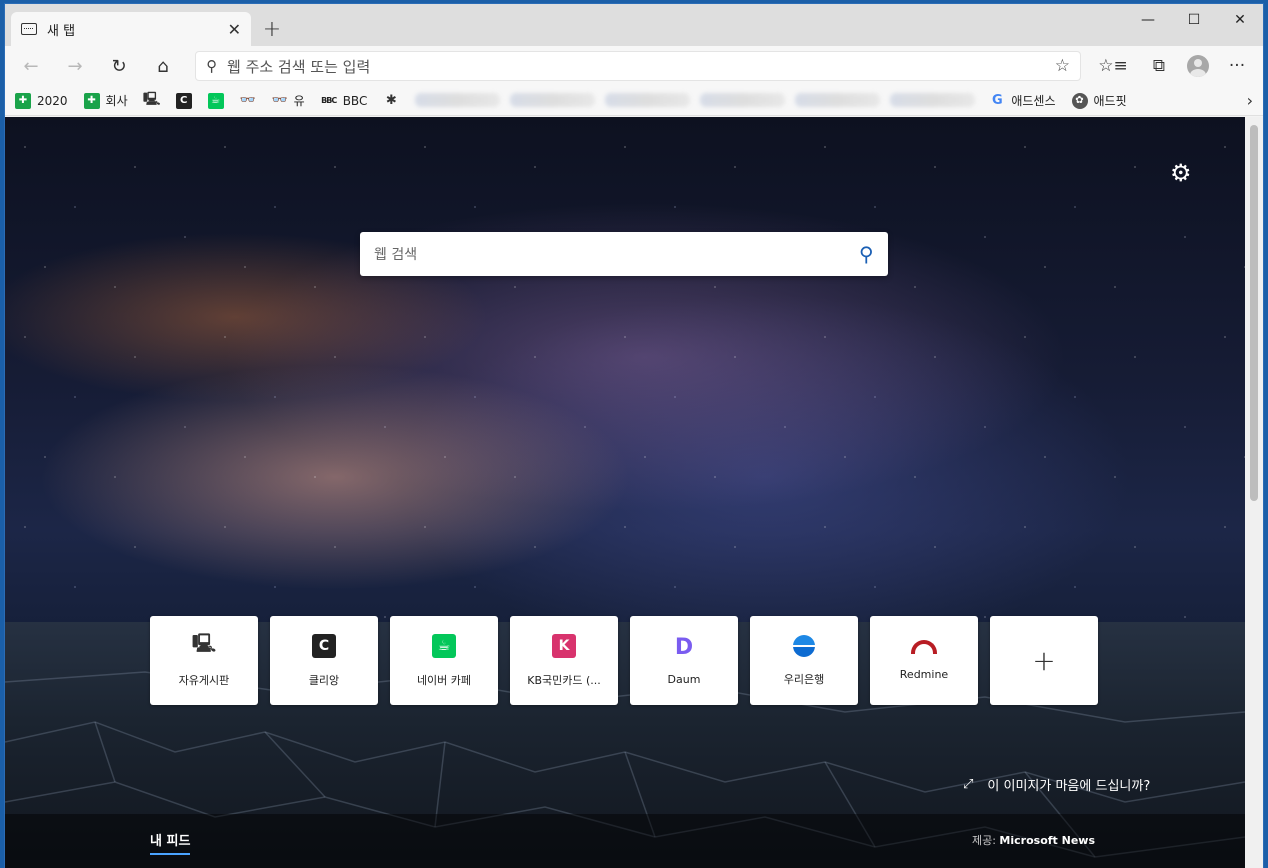 Image resolution: width=1268 pixels, height=868 pixels. Describe the element at coordinates (1181, 173) in the screenshot. I see `page-settings-gear-icon: ⚙` at that location.